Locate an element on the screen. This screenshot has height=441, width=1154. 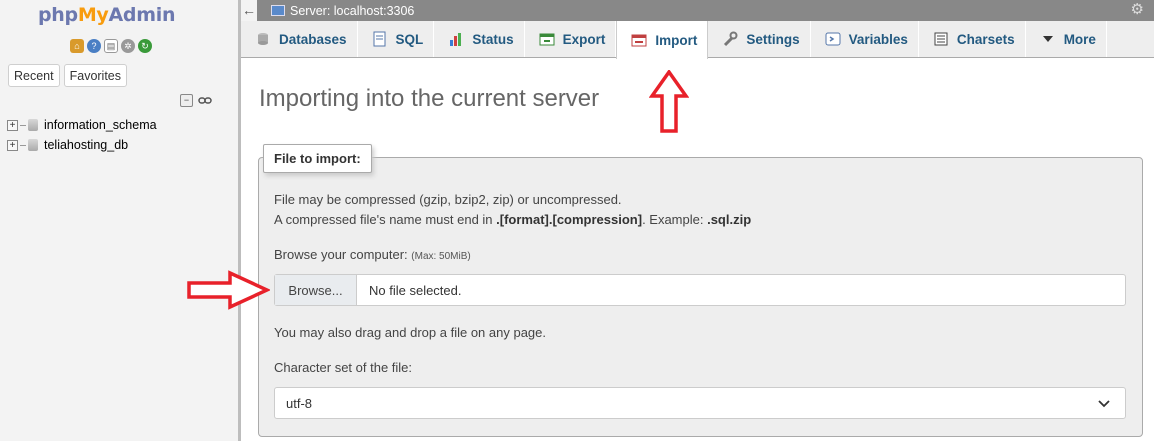
status-icon is located at coordinates (456, 39).